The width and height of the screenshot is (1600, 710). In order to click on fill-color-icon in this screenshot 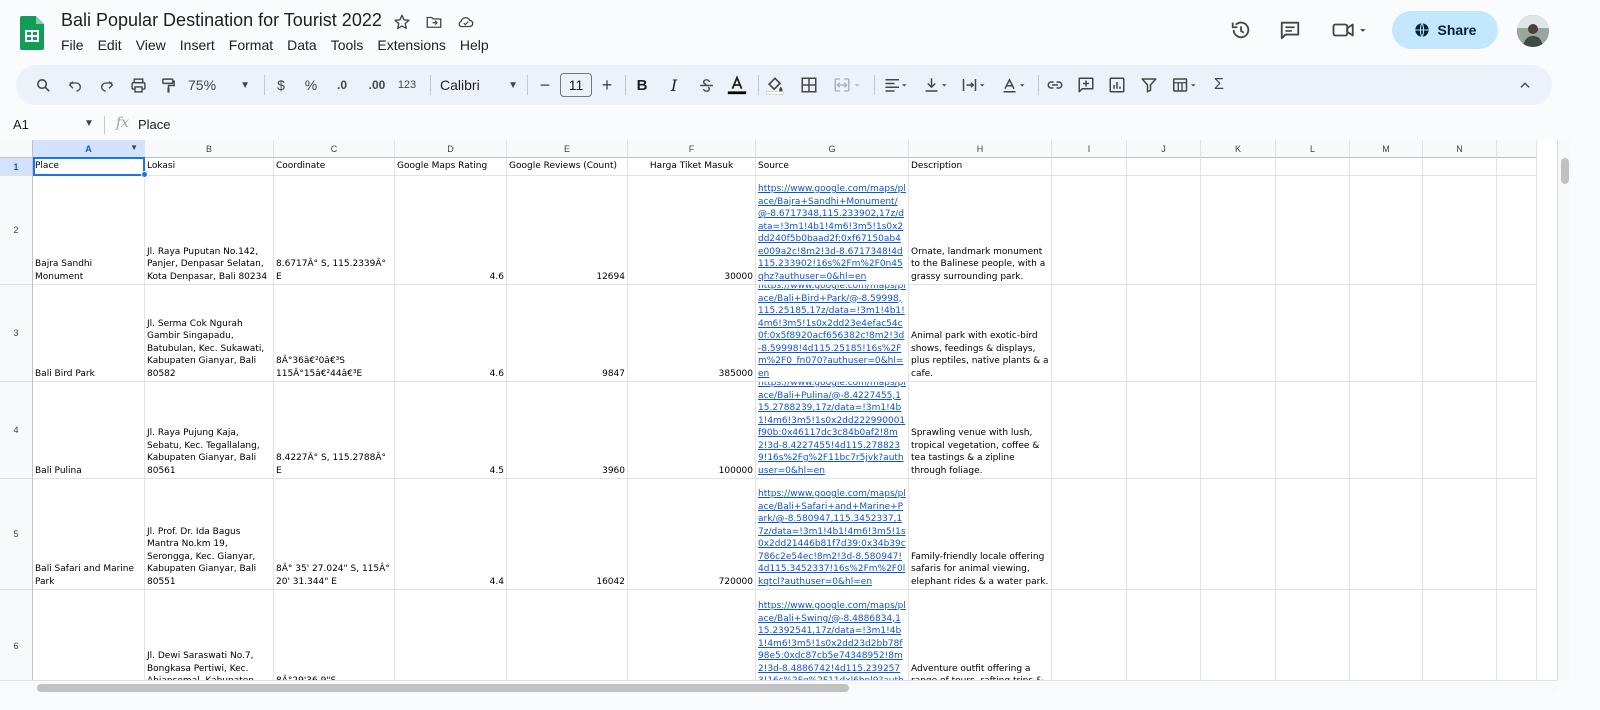, I will do `click(775, 85)`.